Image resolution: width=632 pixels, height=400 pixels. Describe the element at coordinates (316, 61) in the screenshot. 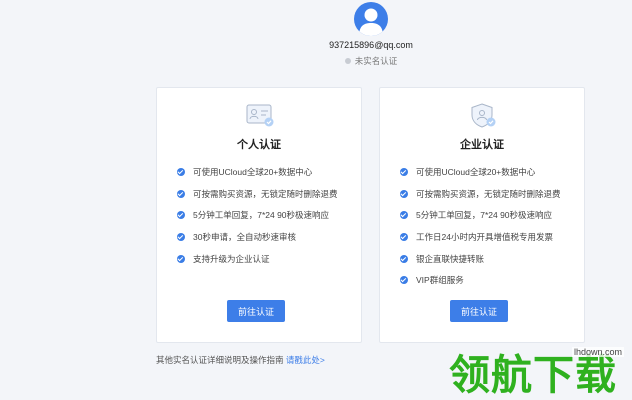

I see `verification-status: 未实名认证` at that location.